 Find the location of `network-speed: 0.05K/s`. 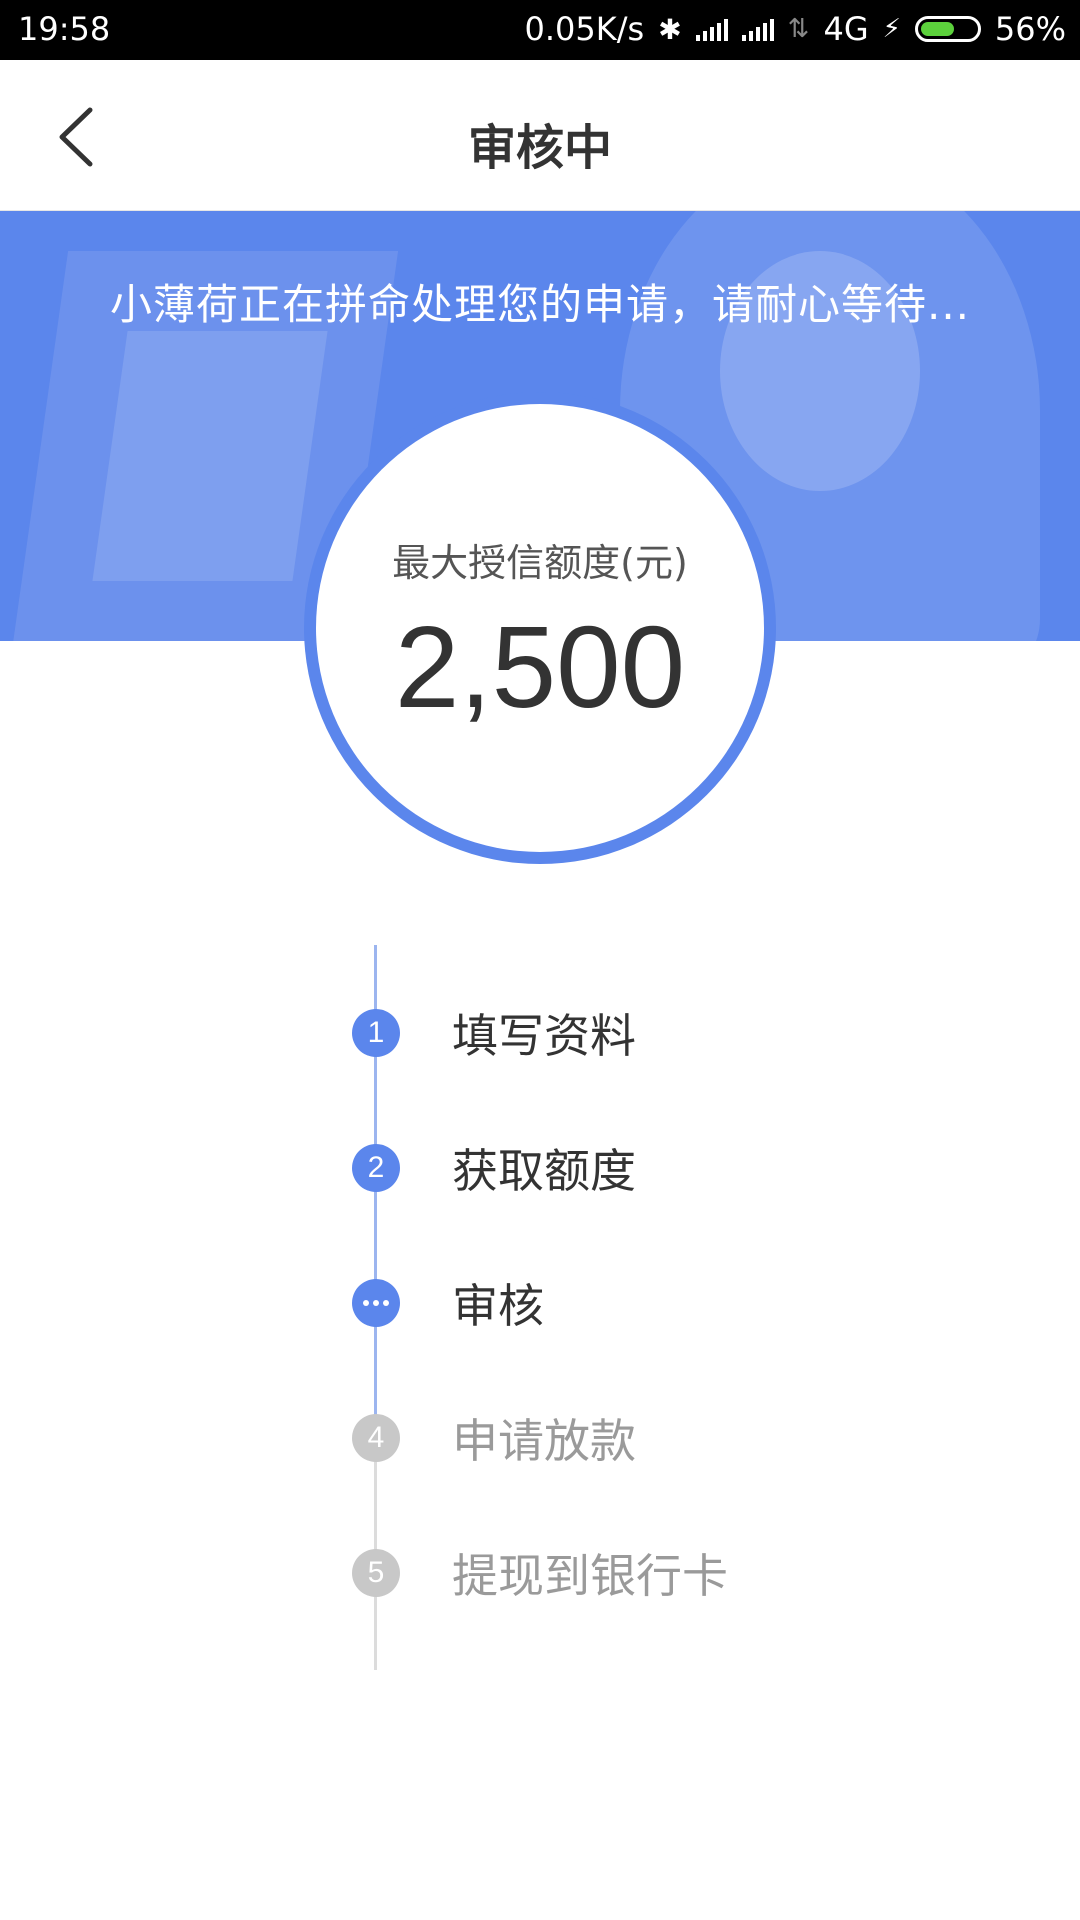

network-speed: 0.05K/s is located at coordinates (584, 29).